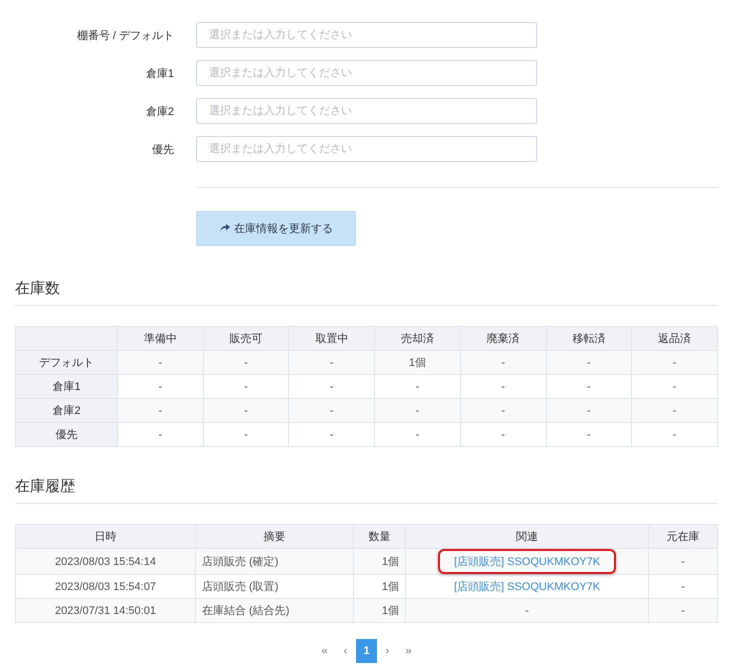  I want to click on section-title: 在庫履歴, so click(45, 486).